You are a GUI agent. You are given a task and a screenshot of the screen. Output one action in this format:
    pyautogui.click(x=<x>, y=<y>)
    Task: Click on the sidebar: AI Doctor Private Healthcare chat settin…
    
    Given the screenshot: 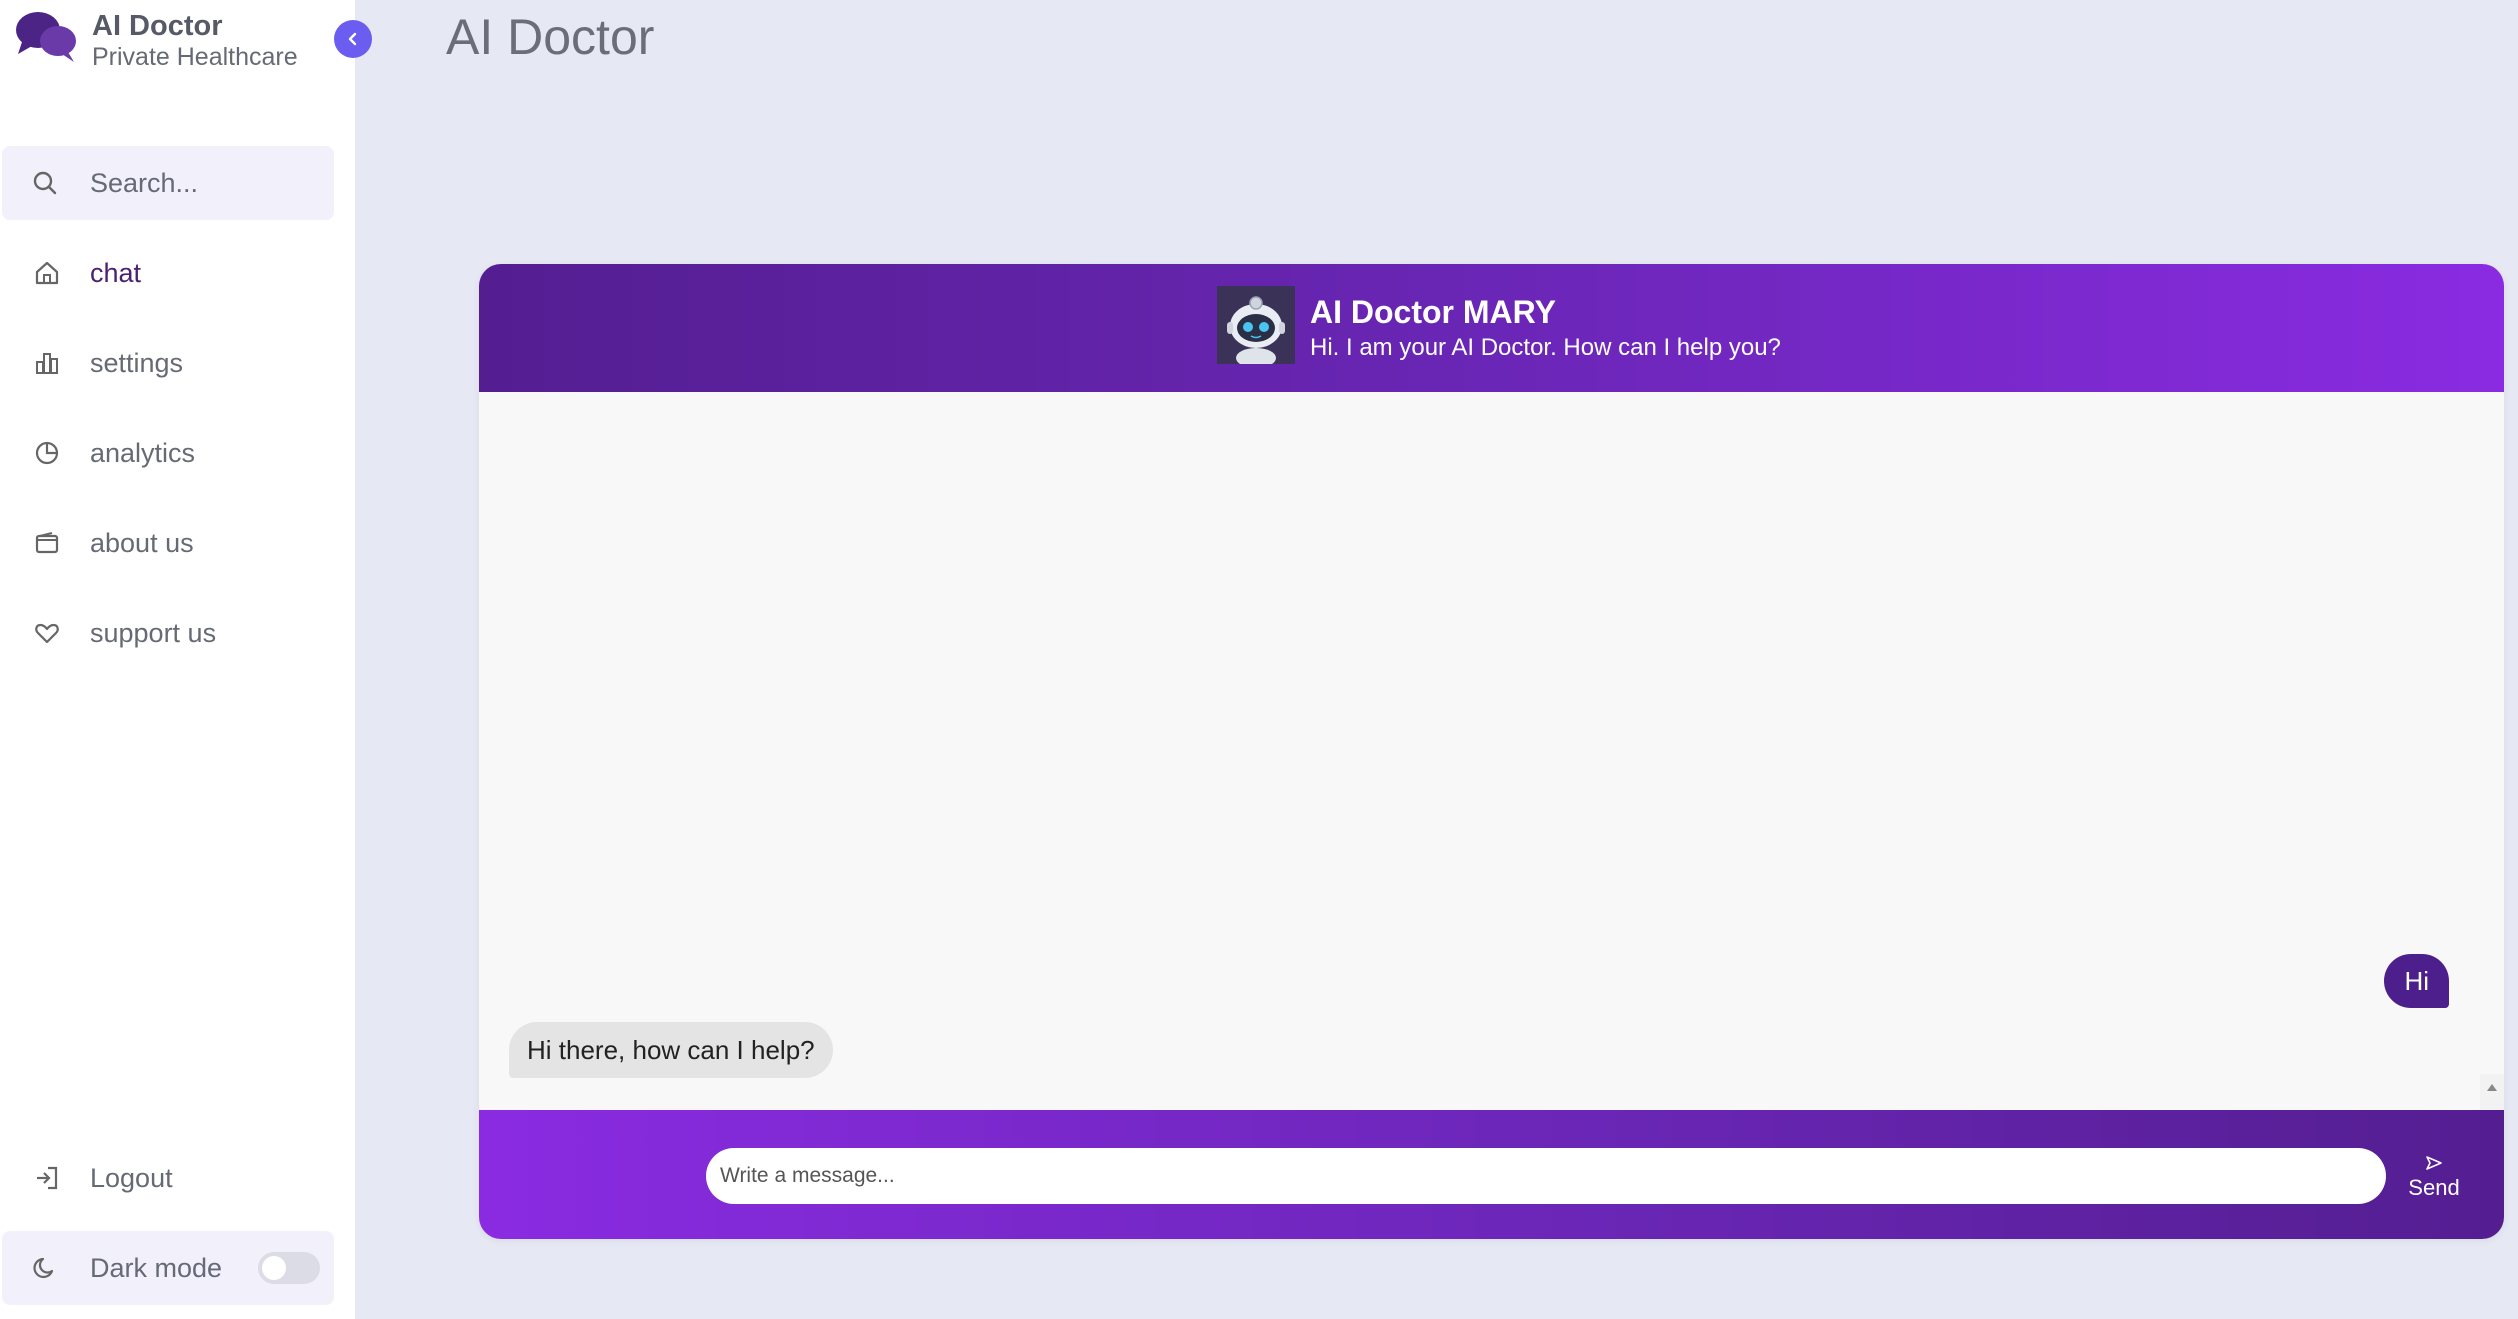 What is the action you would take?
    pyautogui.click(x=177, y=659)
    